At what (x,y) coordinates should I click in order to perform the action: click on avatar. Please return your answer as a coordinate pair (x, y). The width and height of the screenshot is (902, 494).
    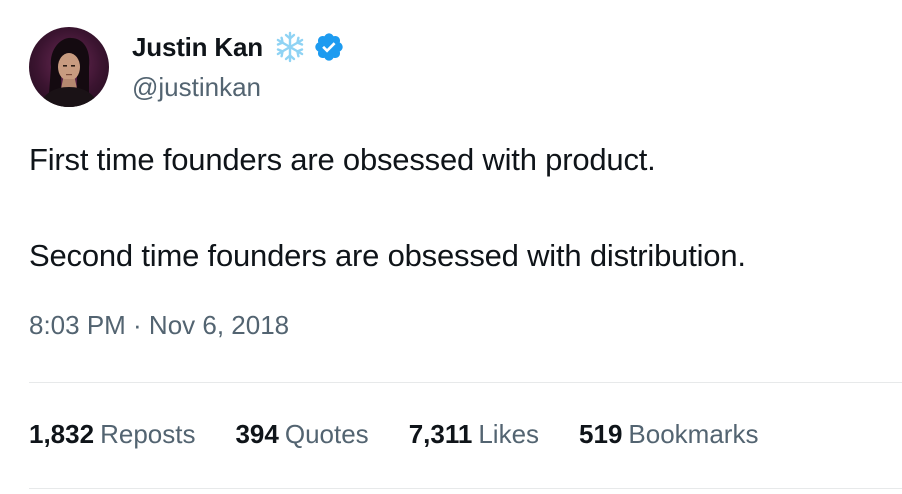
    Looking at the image, I should click on (69, 67).